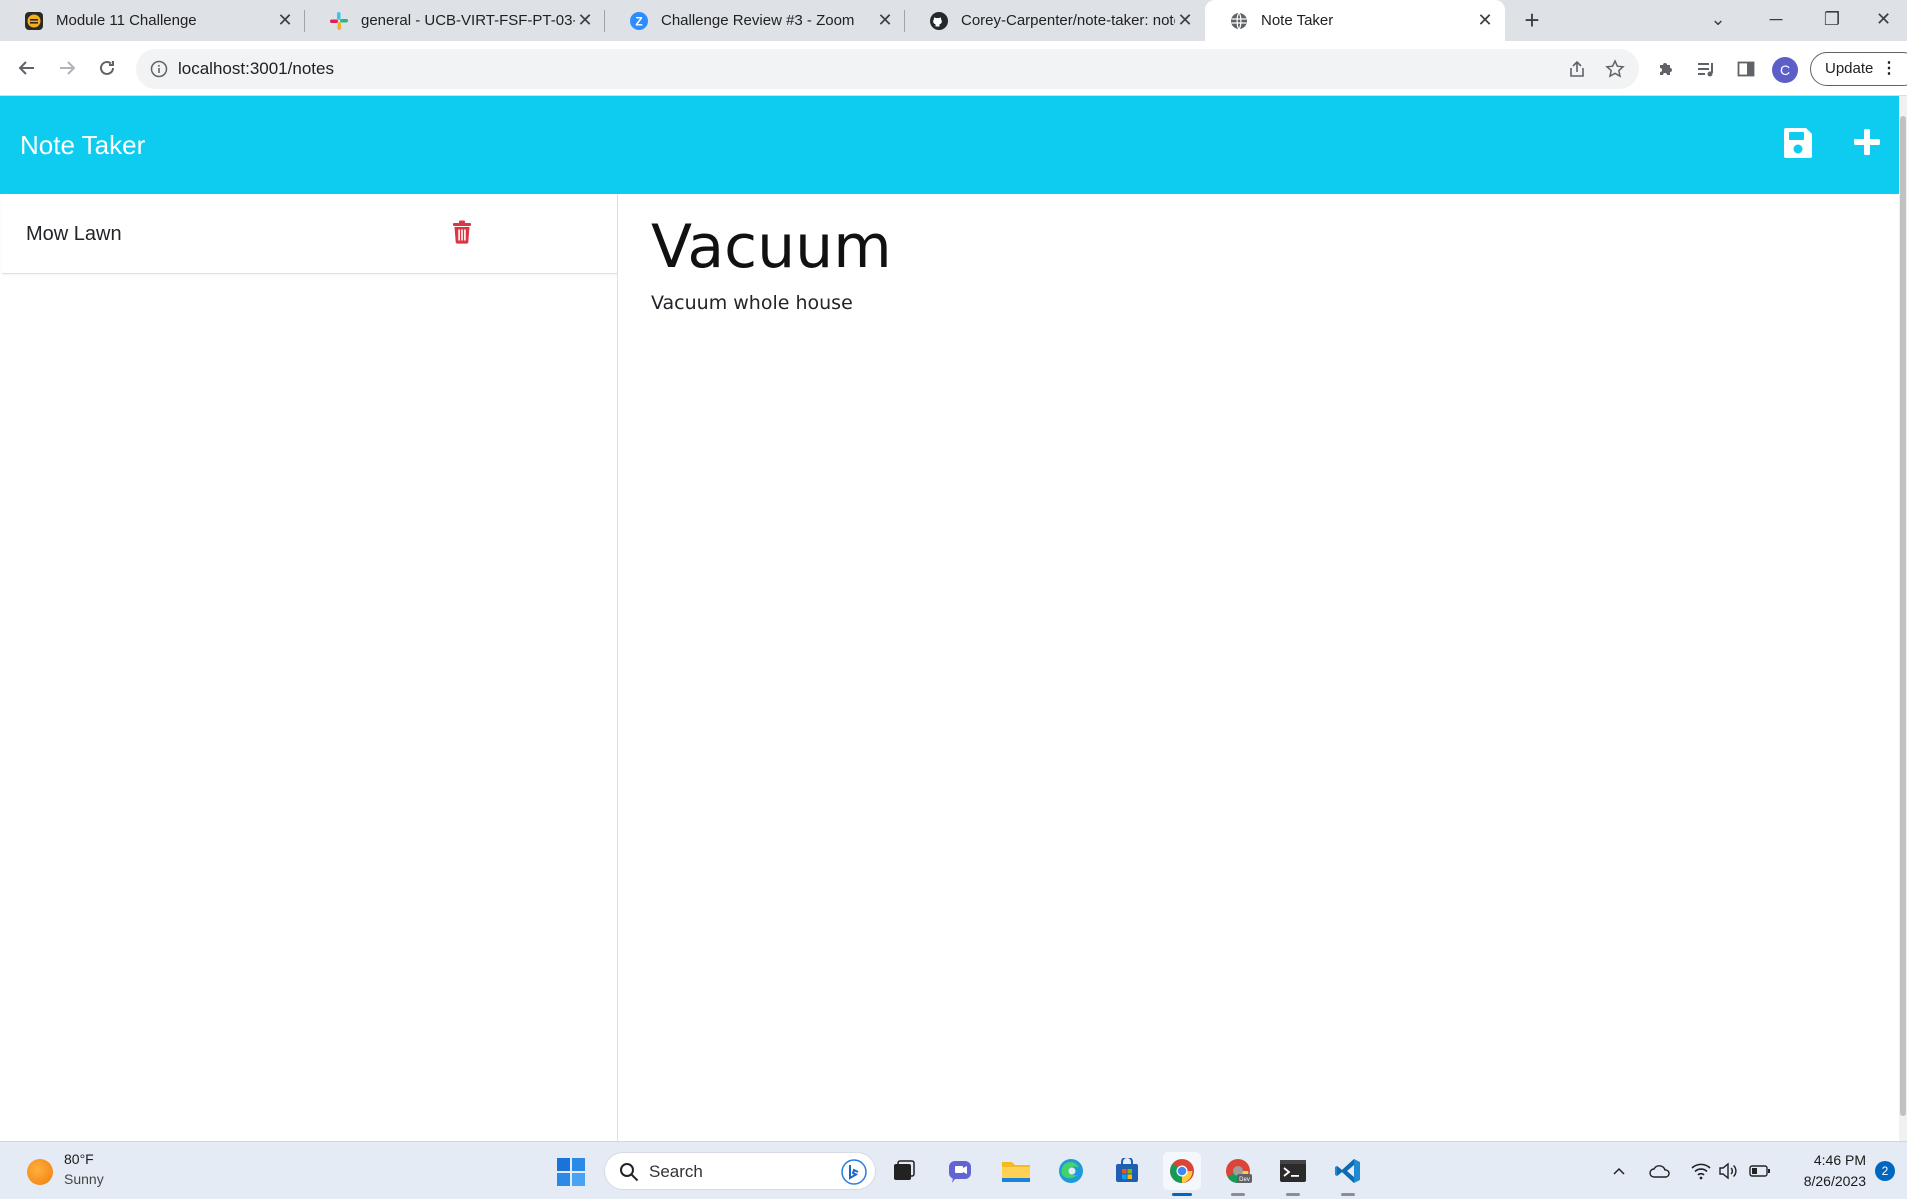  Describe the element at coordinates (159, 71) in the screenshot. I see `site-info-icon` at that location.